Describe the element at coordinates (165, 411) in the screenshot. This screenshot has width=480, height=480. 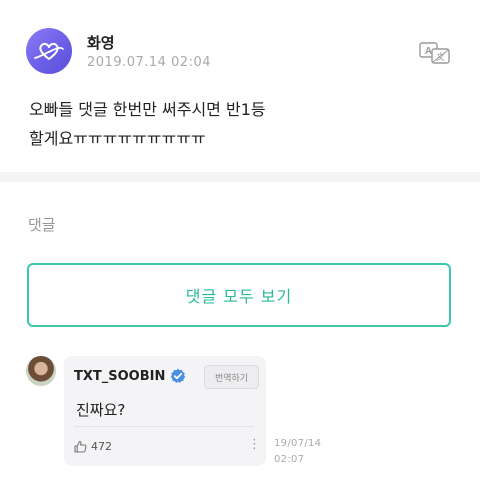
I see `comment-card: TXT_SOOBIN 번역하기 진짜요? 472 ⋮` at that location.